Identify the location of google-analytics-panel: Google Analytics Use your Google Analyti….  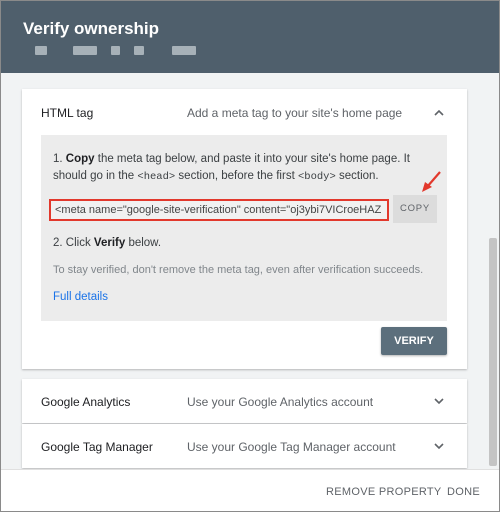
(244, 401).